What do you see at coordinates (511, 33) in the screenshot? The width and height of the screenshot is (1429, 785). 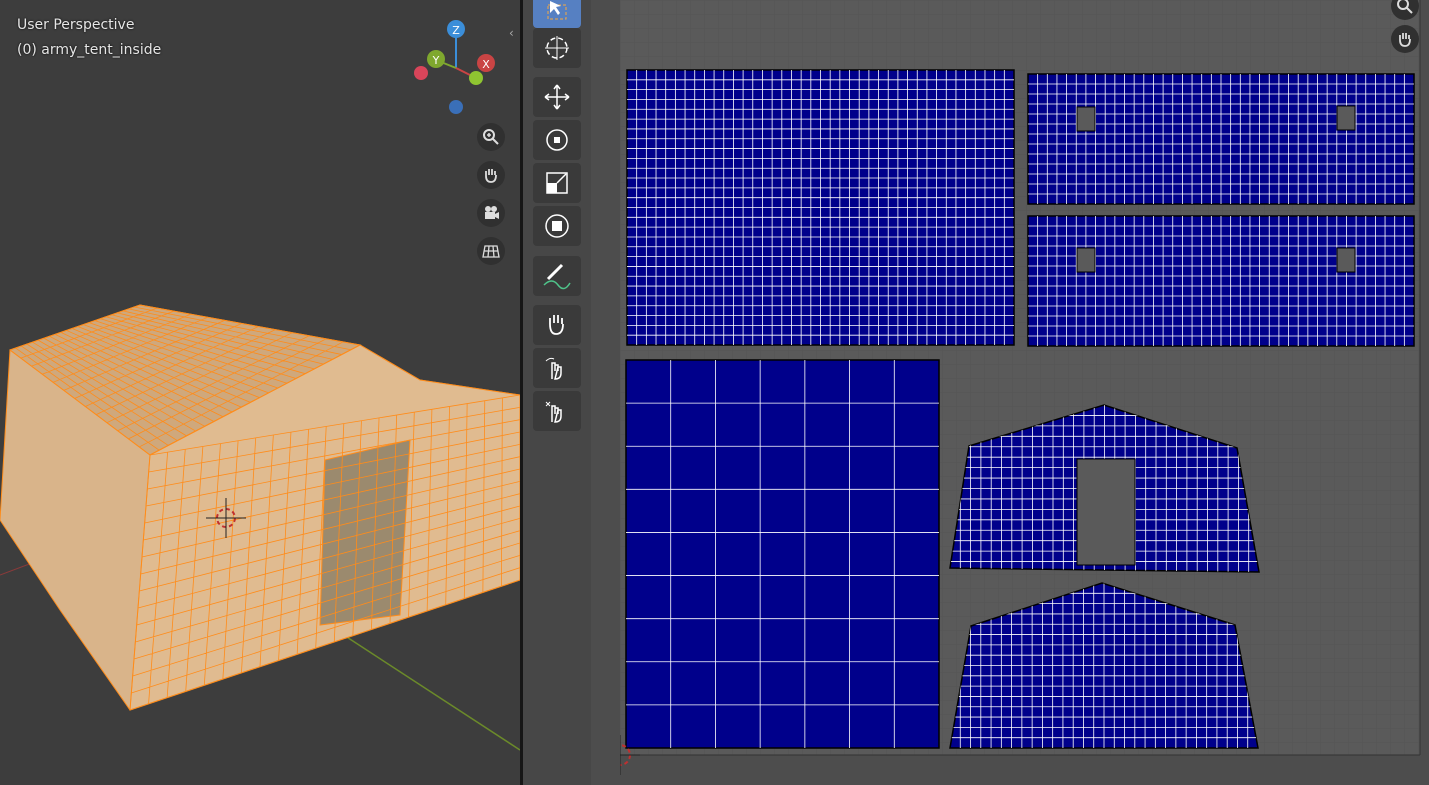 I see `collapse-sidebar-arrow: ‹` at bounding box center [511, 33].